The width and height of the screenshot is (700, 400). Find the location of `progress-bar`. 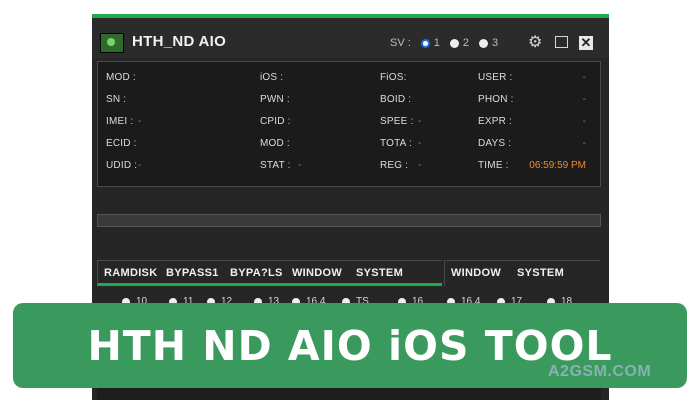

progress-bar is located at coordinates (349, 220).